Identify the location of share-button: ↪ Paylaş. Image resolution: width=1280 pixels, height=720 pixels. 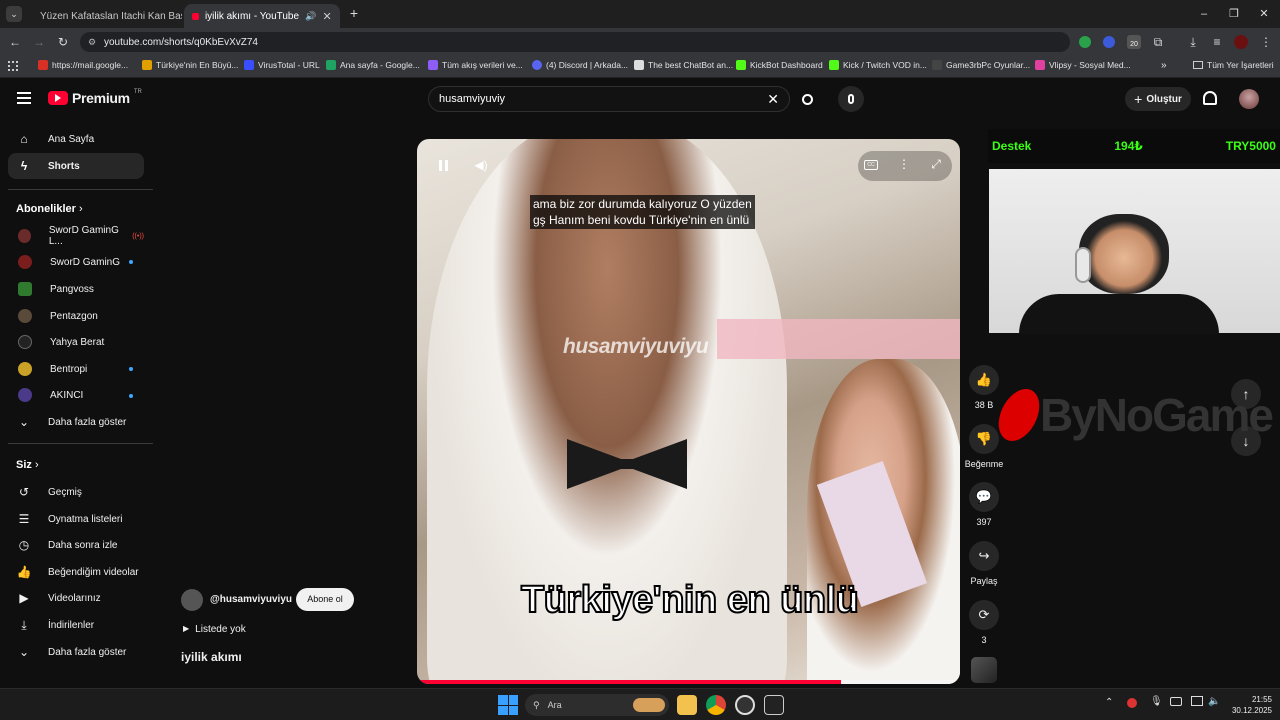
(984, 563).